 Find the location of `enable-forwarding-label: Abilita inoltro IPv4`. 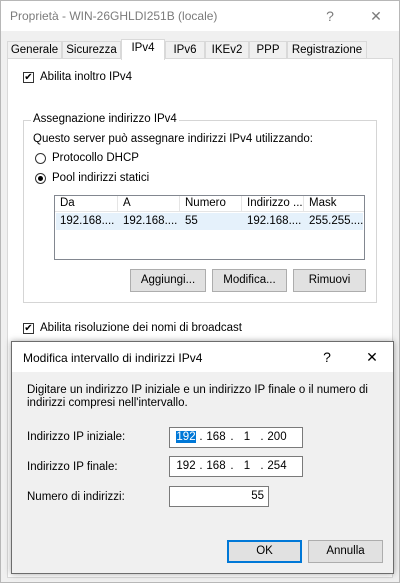

enable-forwarding-label: Abilita inoltro IPv4 is located at coordinates (86, 77).